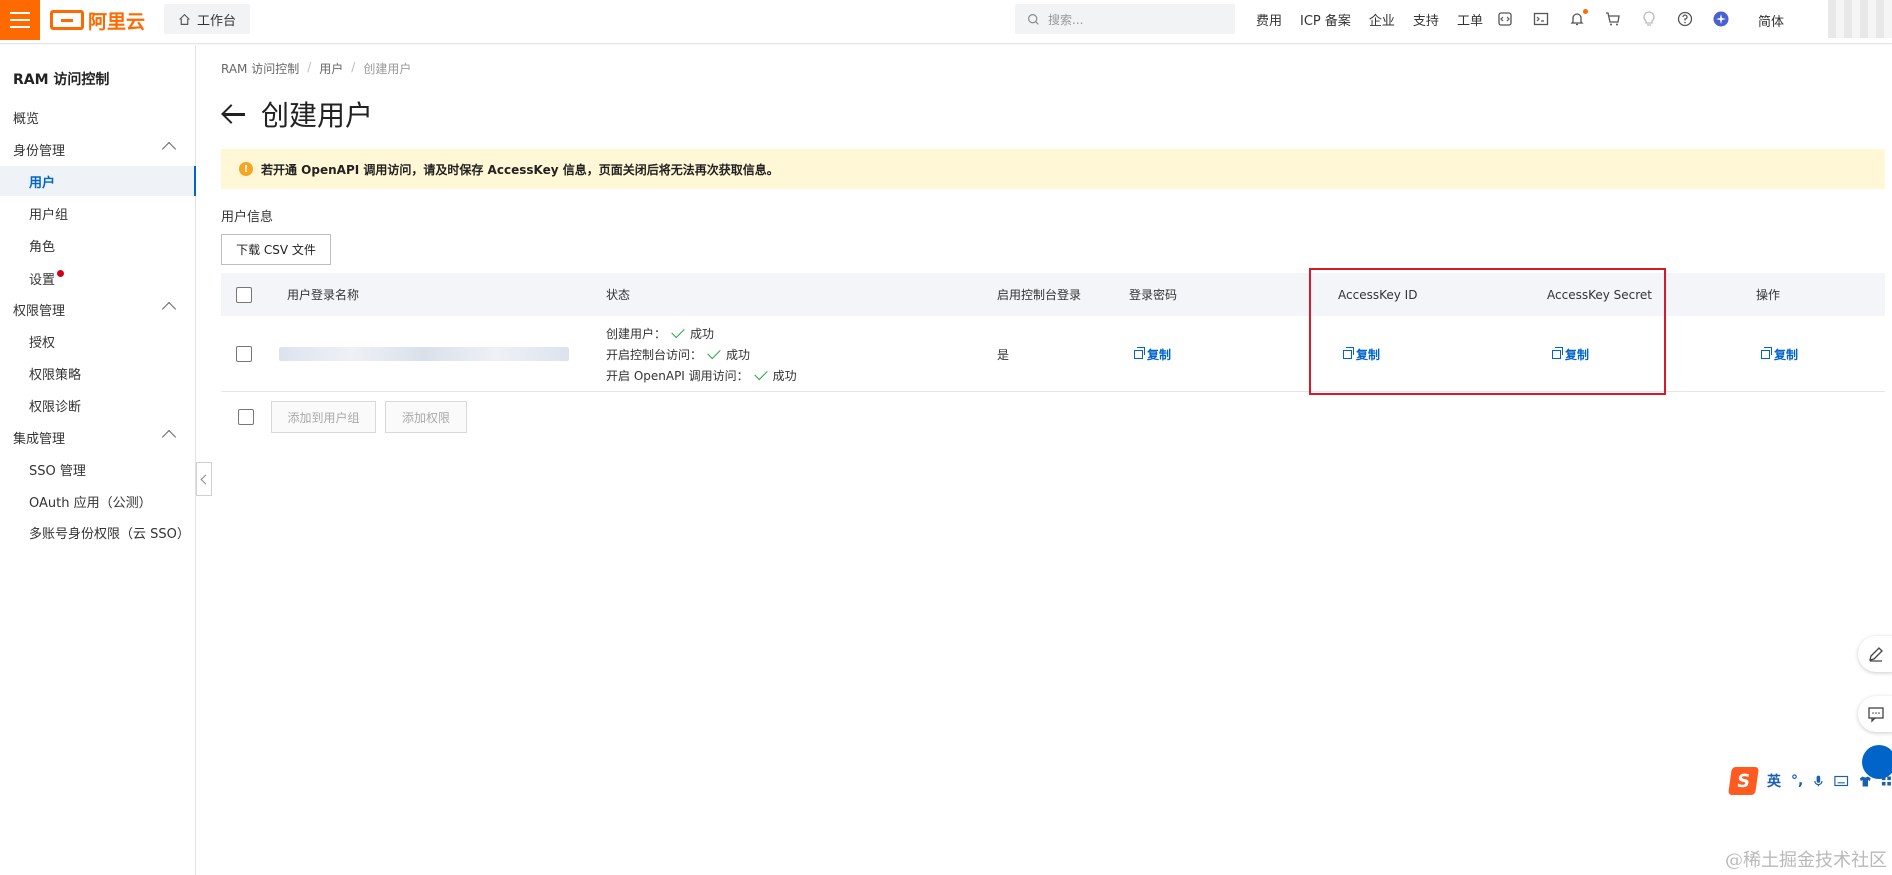  I want to click on batch-actions: 添加到用户组 添加权限, so click(521, 417).